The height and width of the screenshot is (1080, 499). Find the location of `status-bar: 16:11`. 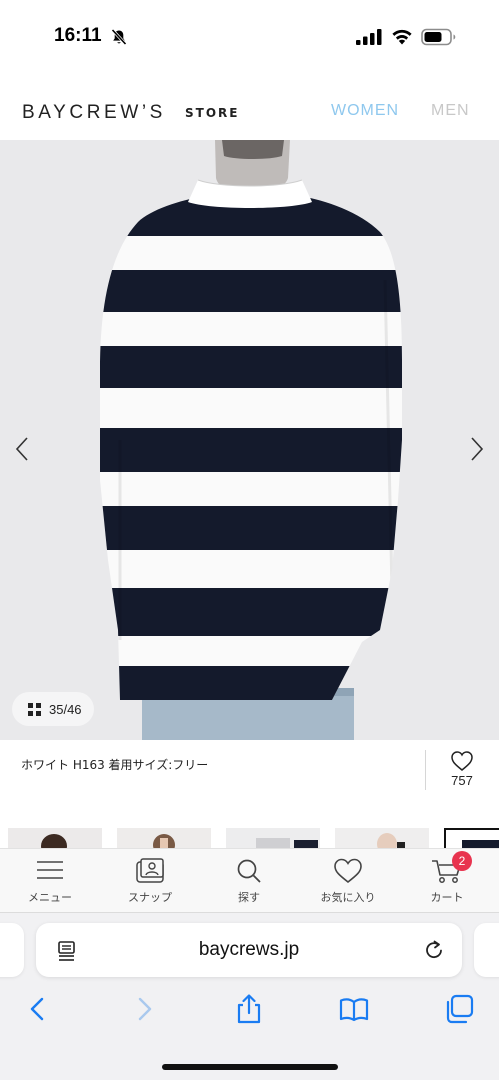

status-bar: 16:11 is located at coordinates (249, 40).